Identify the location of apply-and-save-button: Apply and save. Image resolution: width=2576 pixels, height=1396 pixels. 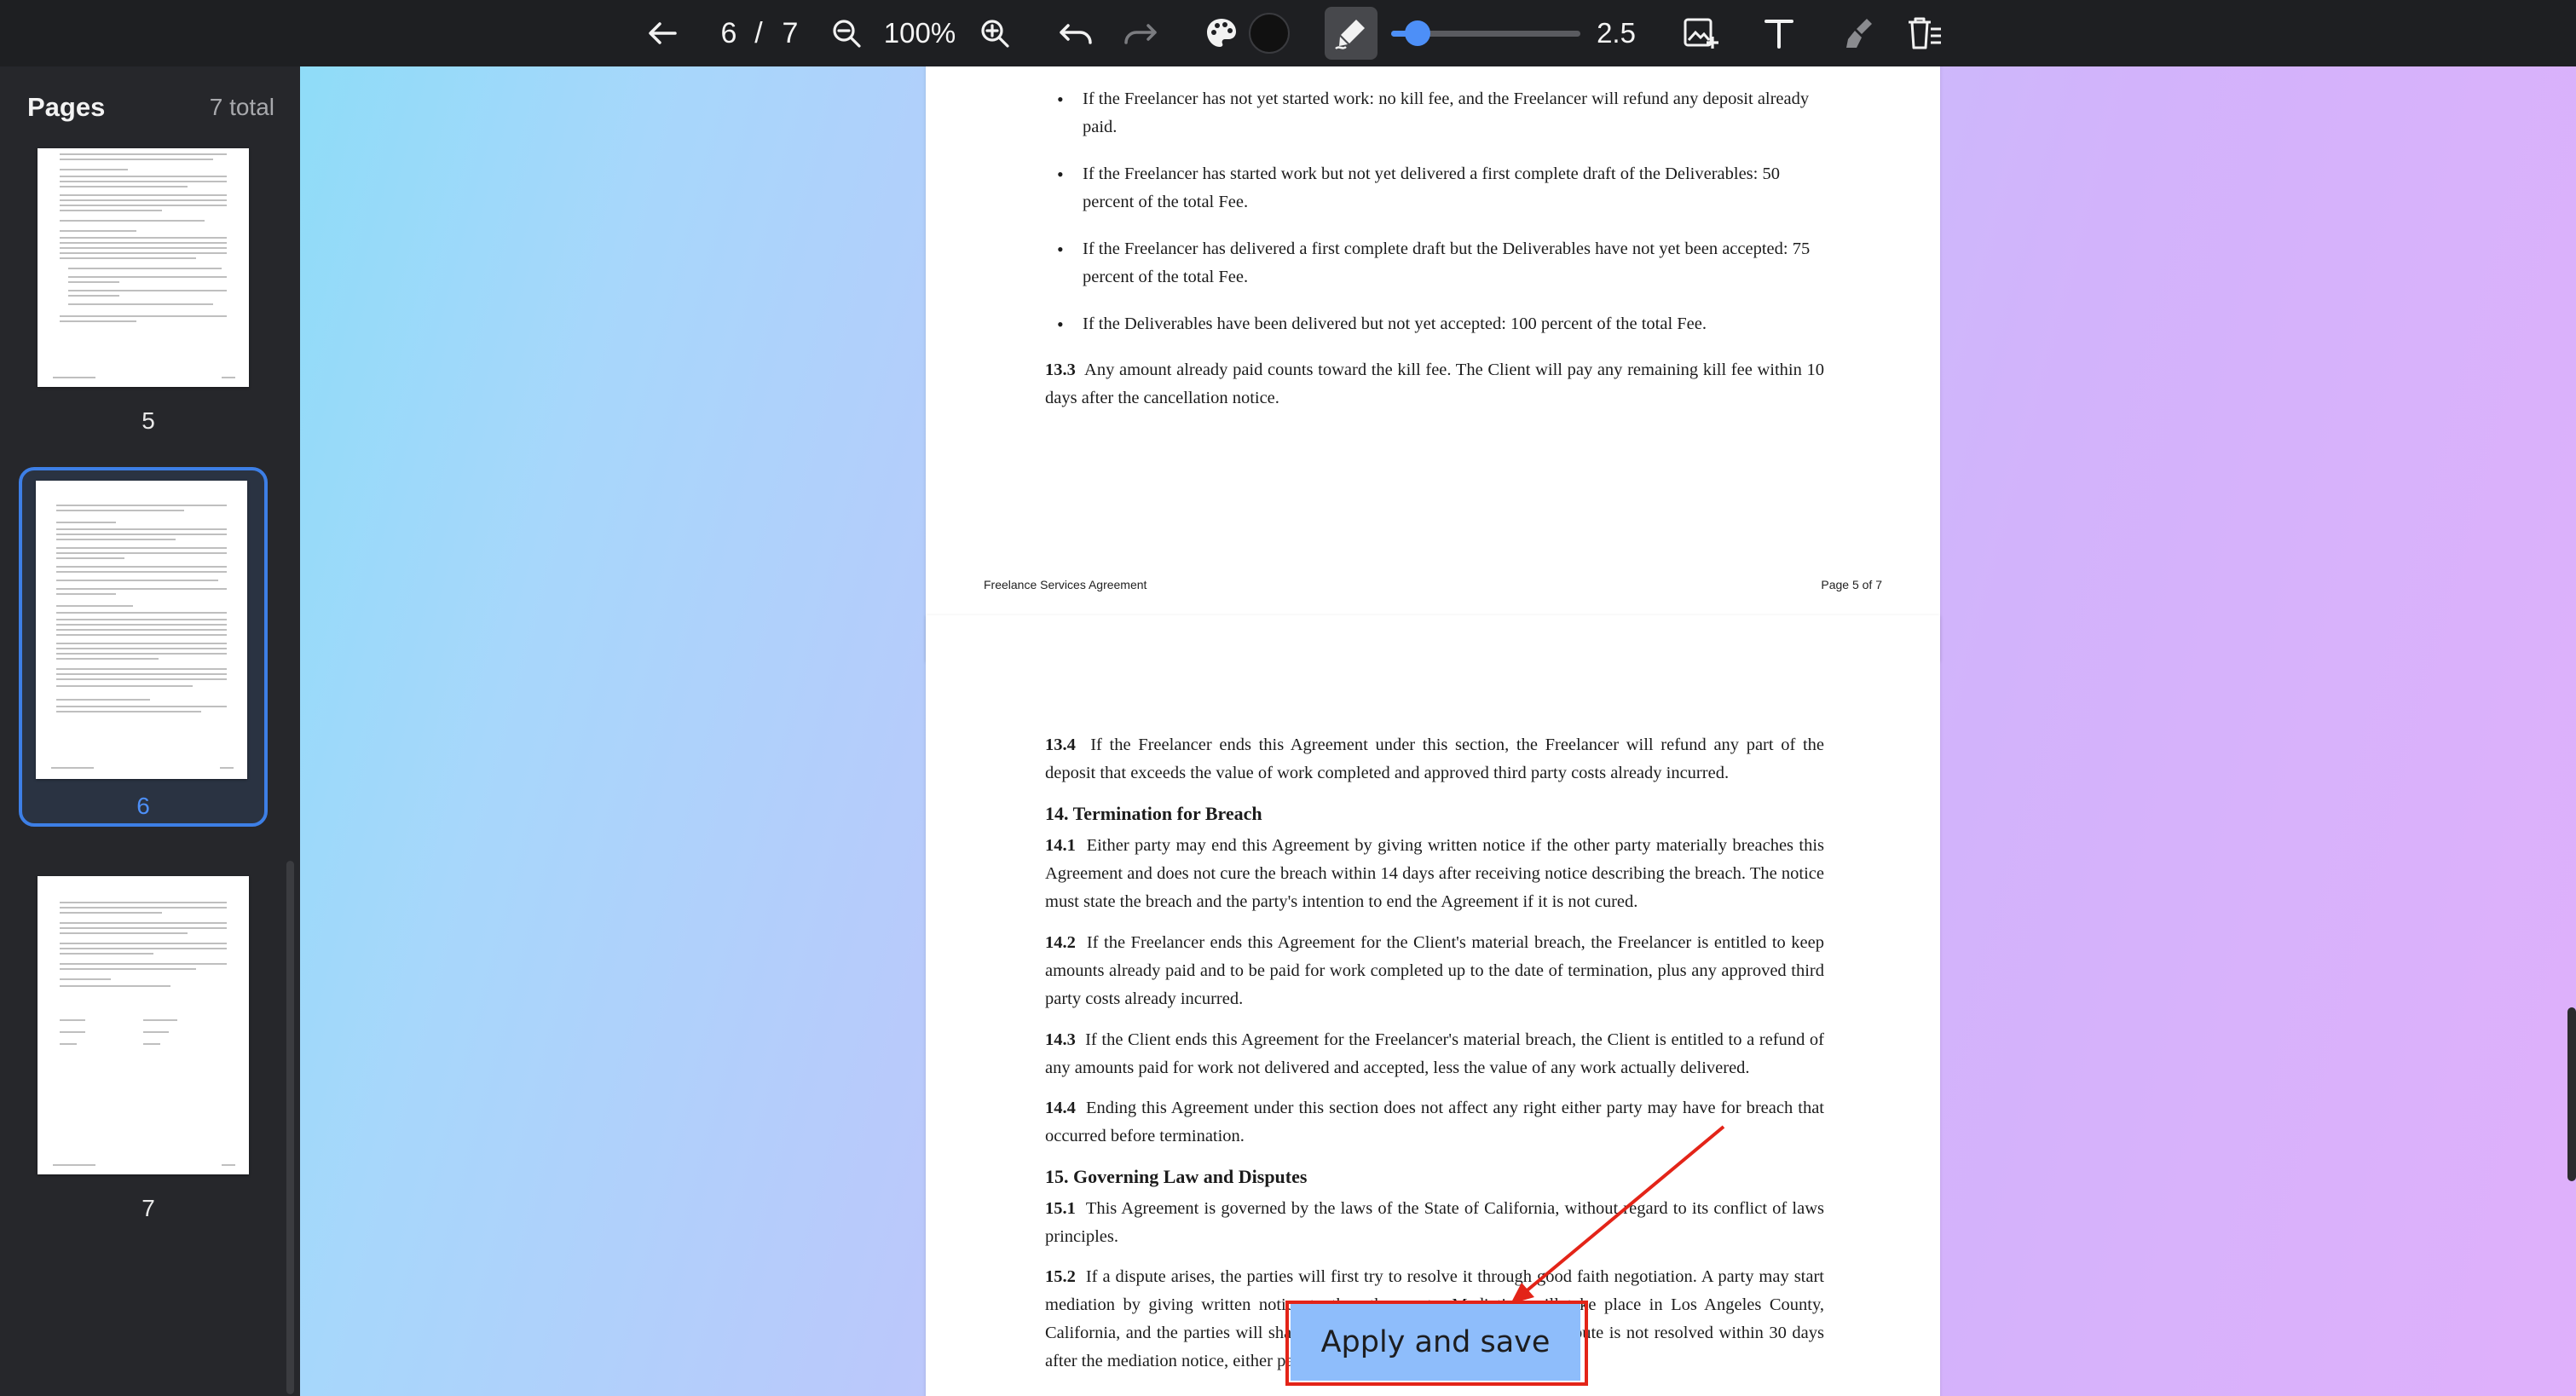
(1435, 1342).